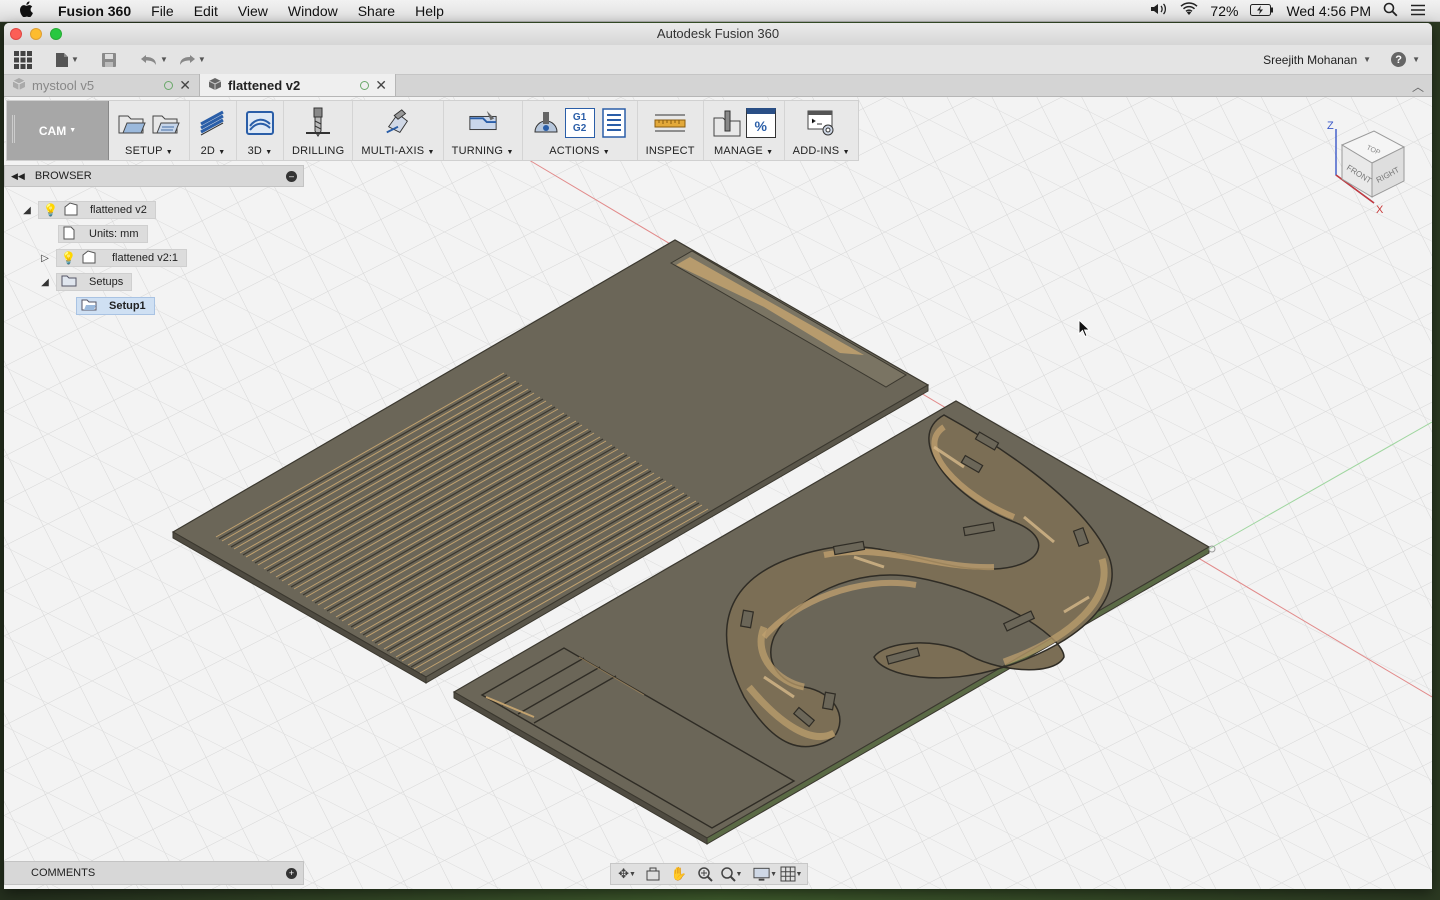 The image size is (1440, 900). Describe the element at coordinates (731, 874) in the screenshot. I see `fit-icon: ▼` at that location.